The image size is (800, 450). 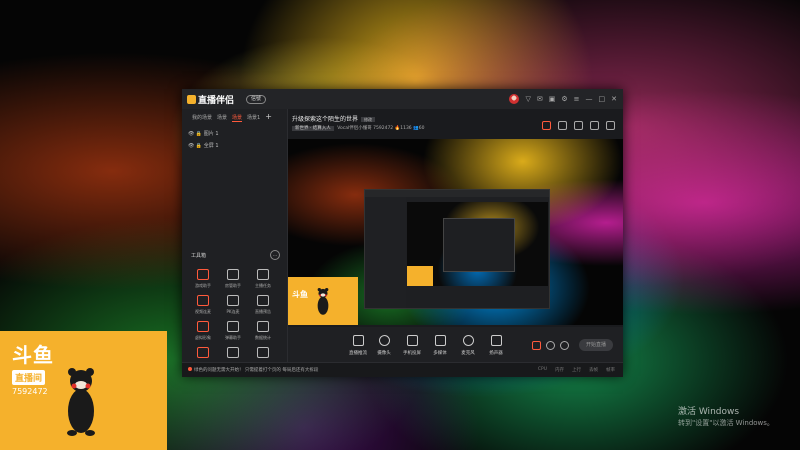 What do you see at coordinates (457, 193) in the screenshot?
I see `nested-titlebar` at bounding box center [457, 193].